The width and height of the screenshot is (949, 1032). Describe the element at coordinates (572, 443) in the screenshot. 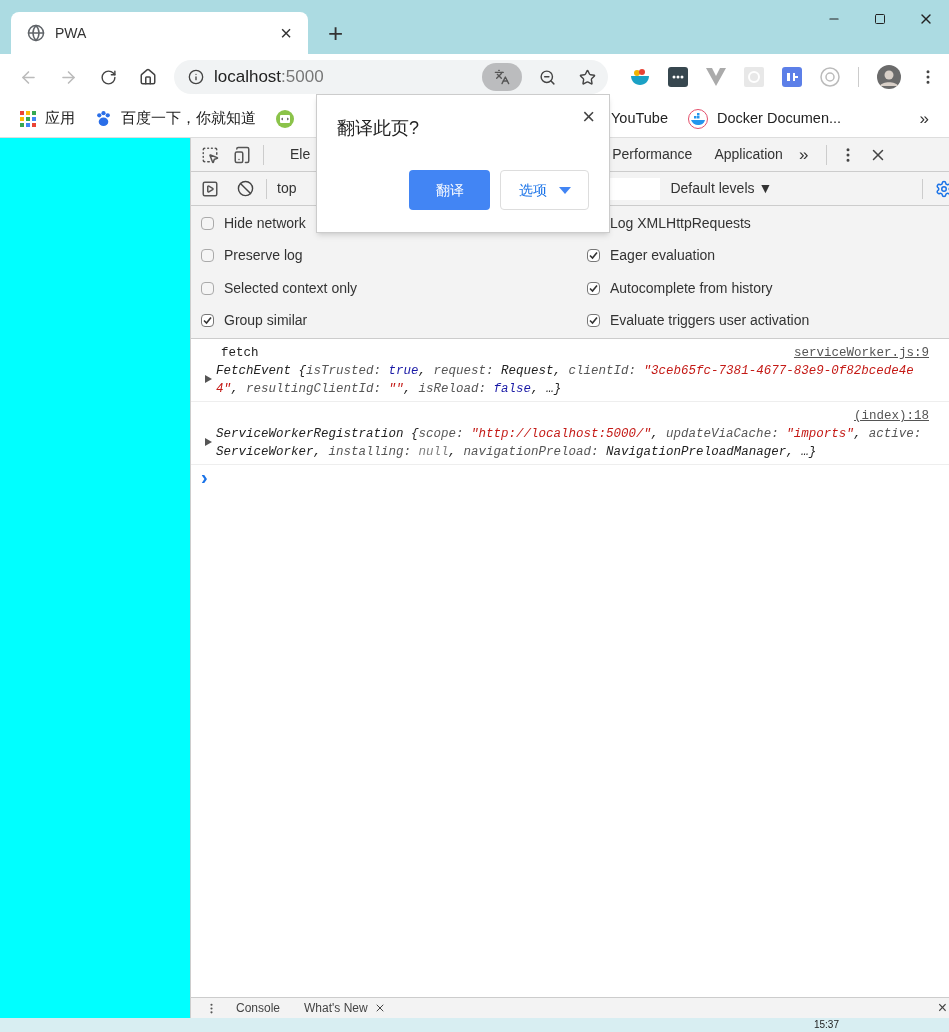

I see `log-object: ServiceWorkerRegistration {scope: "http://localhost:5000/", updateViaCache: "imports", active: ServiceWorker, installing: null, navigationPreload: NavigationPreloadManager, …}` at that location.